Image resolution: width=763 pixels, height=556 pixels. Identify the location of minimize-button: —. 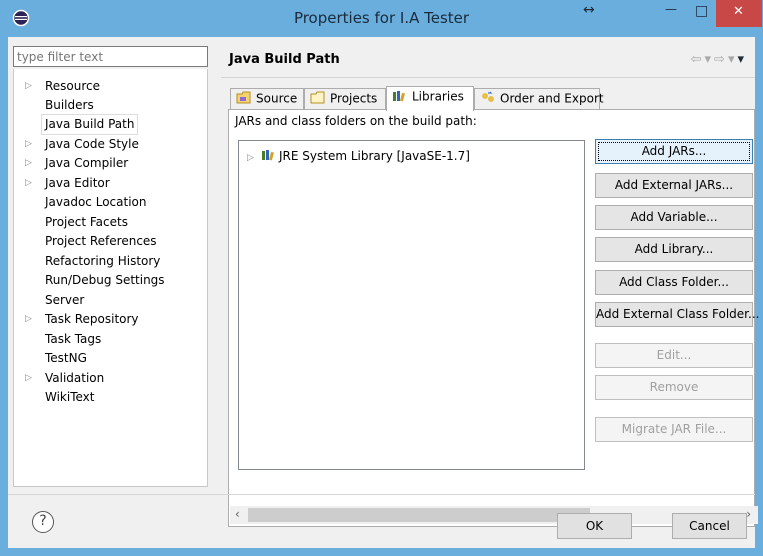
(672, 13).